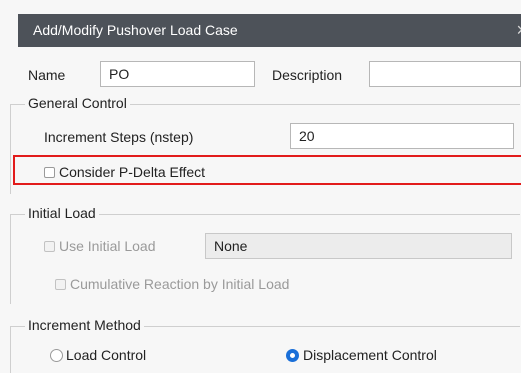 This screenshot has height=373, width=521. I want to click on use-initial-load-checkbox, so click(49, 246).